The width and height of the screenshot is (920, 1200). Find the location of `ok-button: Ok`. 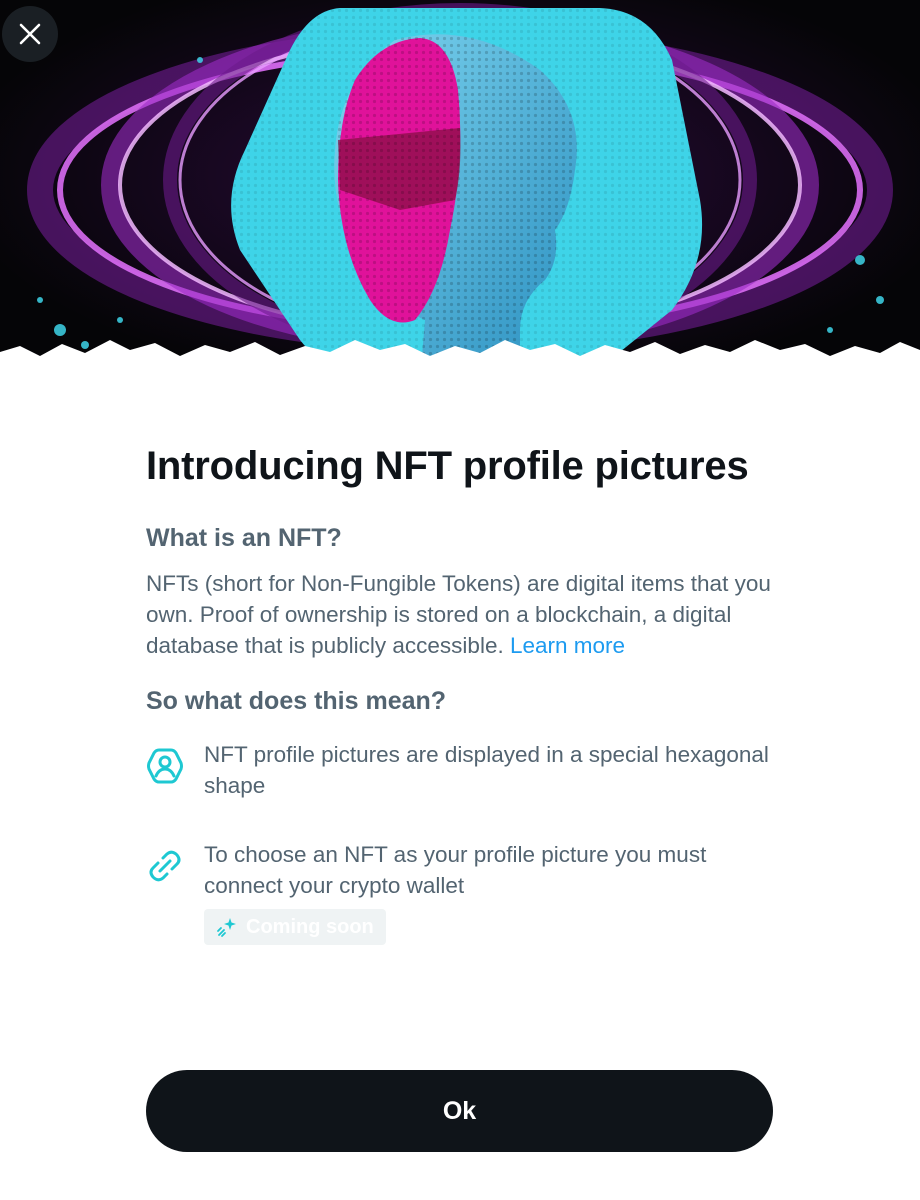

ok-button: Ok is located at coordinates (459, 1111).